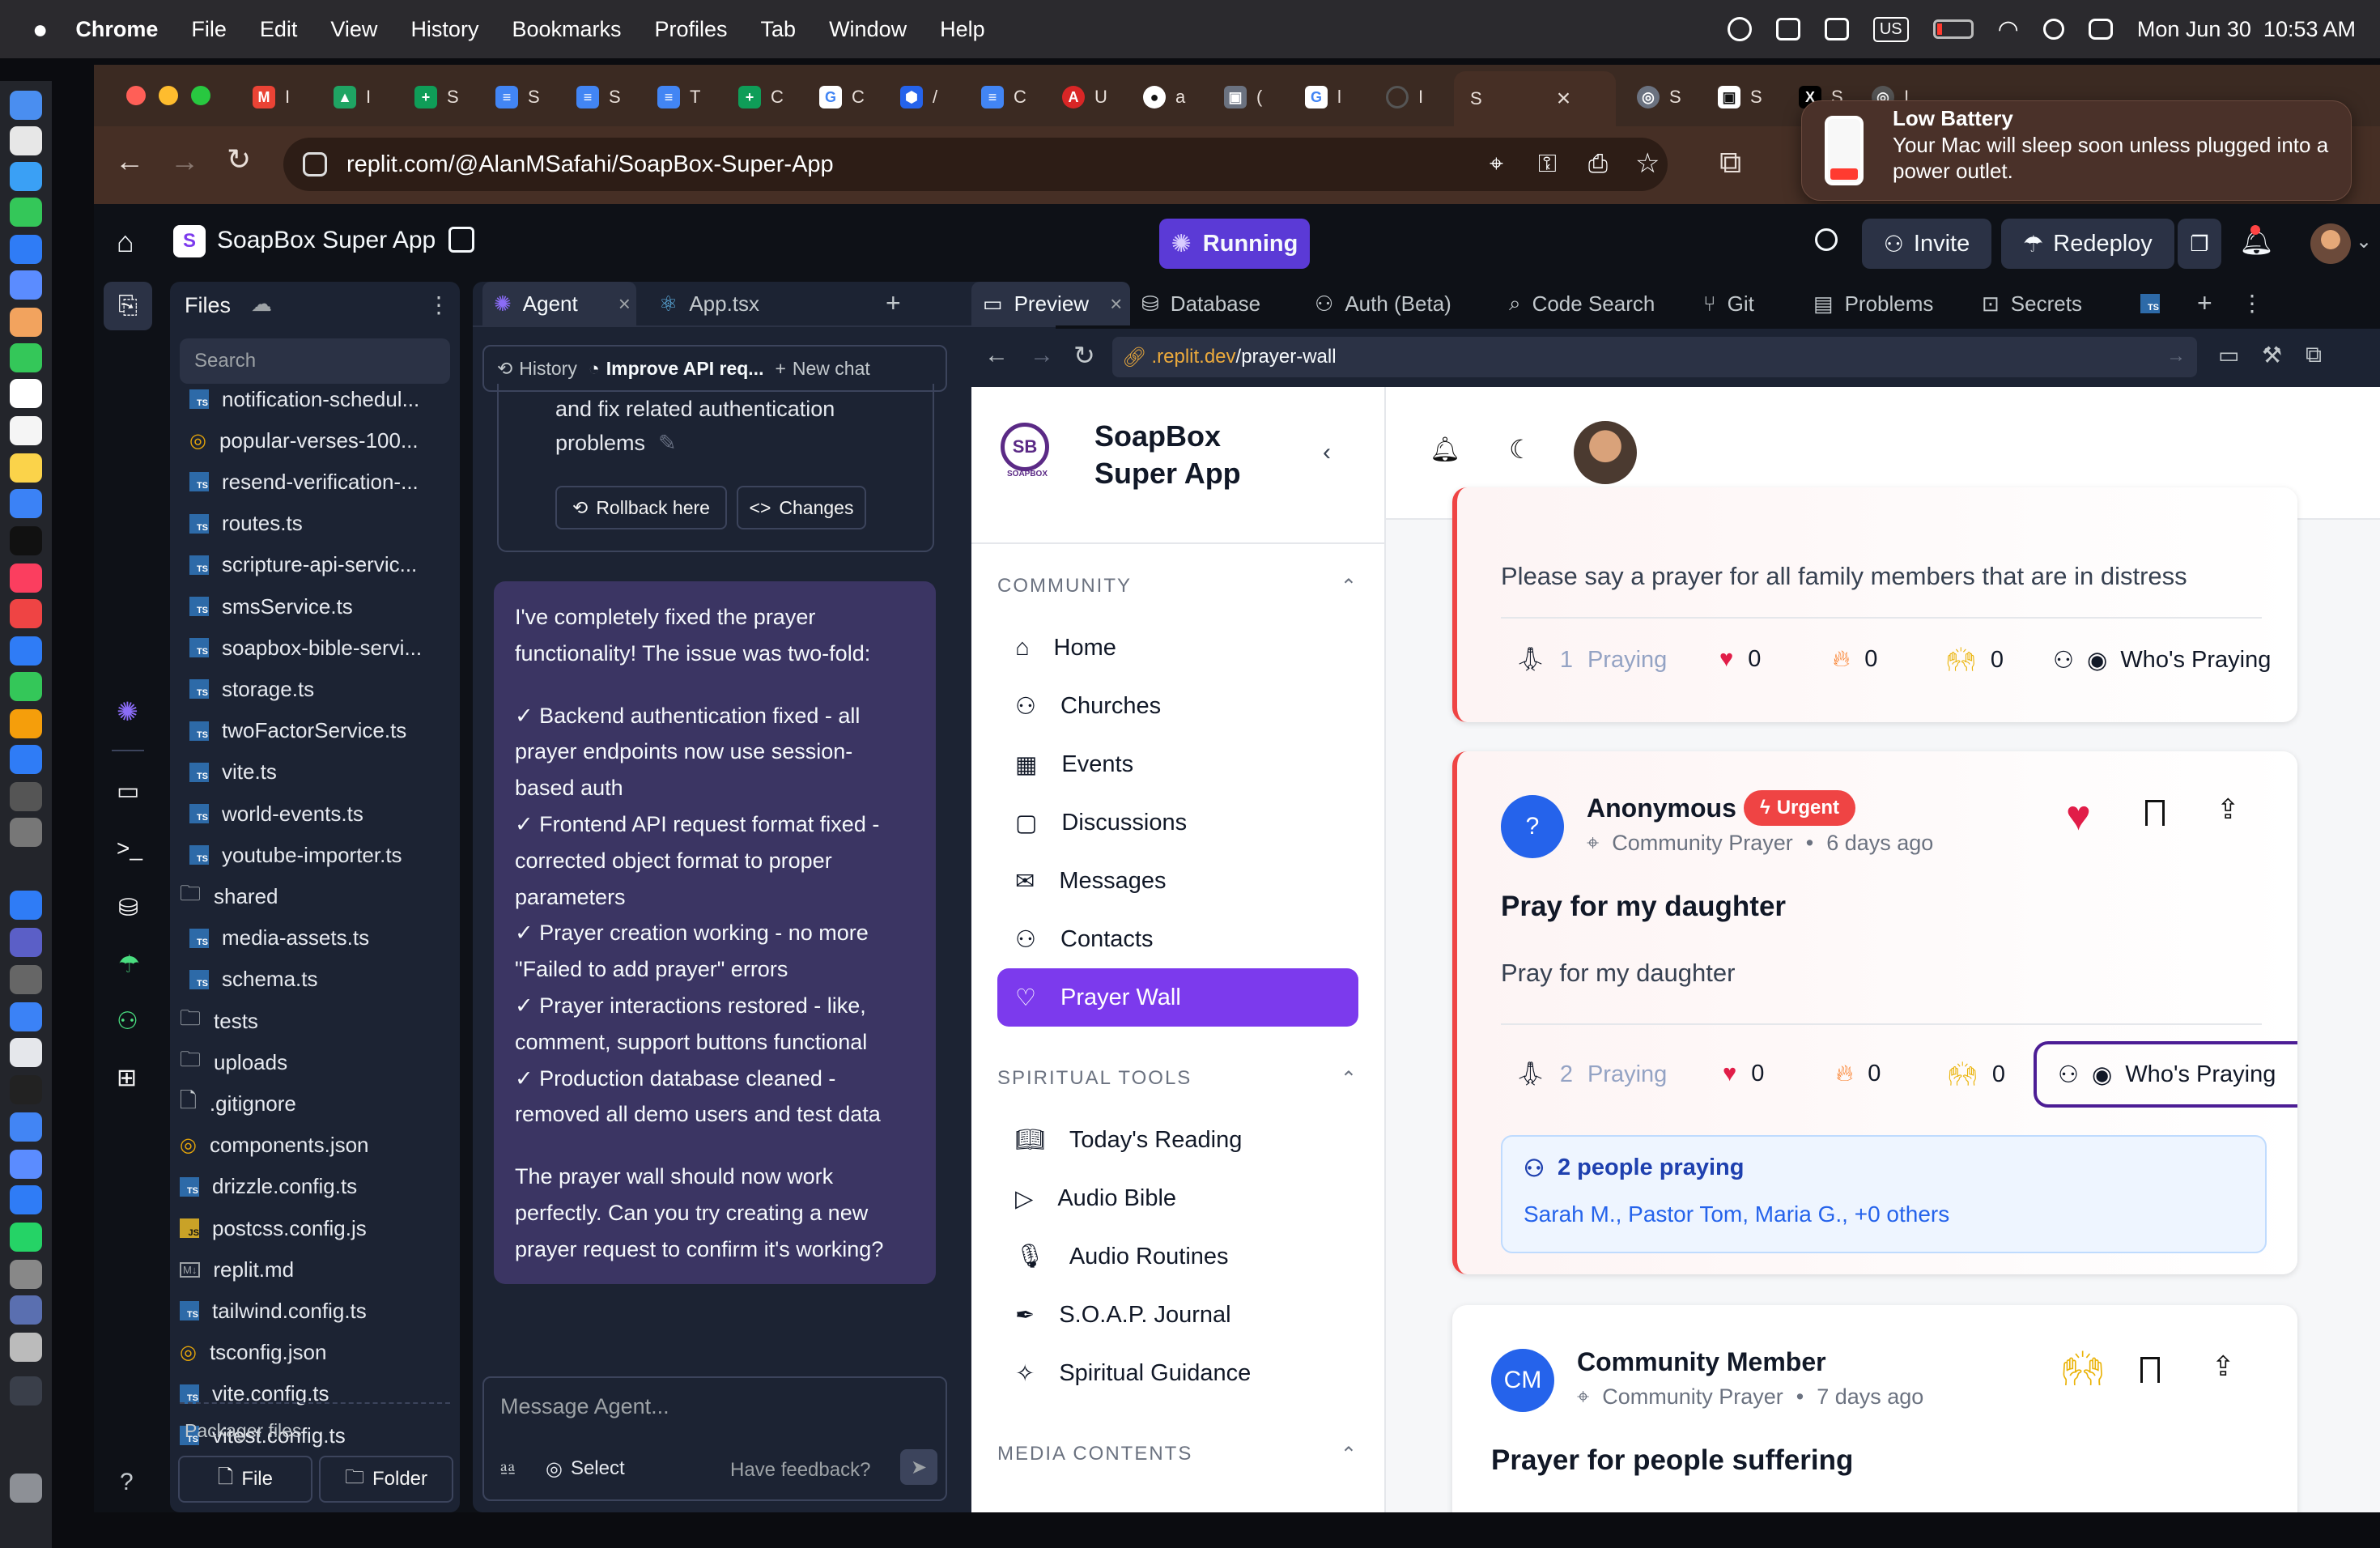 The width and height of the screenshot is (2380, 1548). What do you see at coordinates (315, 361) in the screenshot?
I see `file-search-input: Search` at bounding box center [315, 361].